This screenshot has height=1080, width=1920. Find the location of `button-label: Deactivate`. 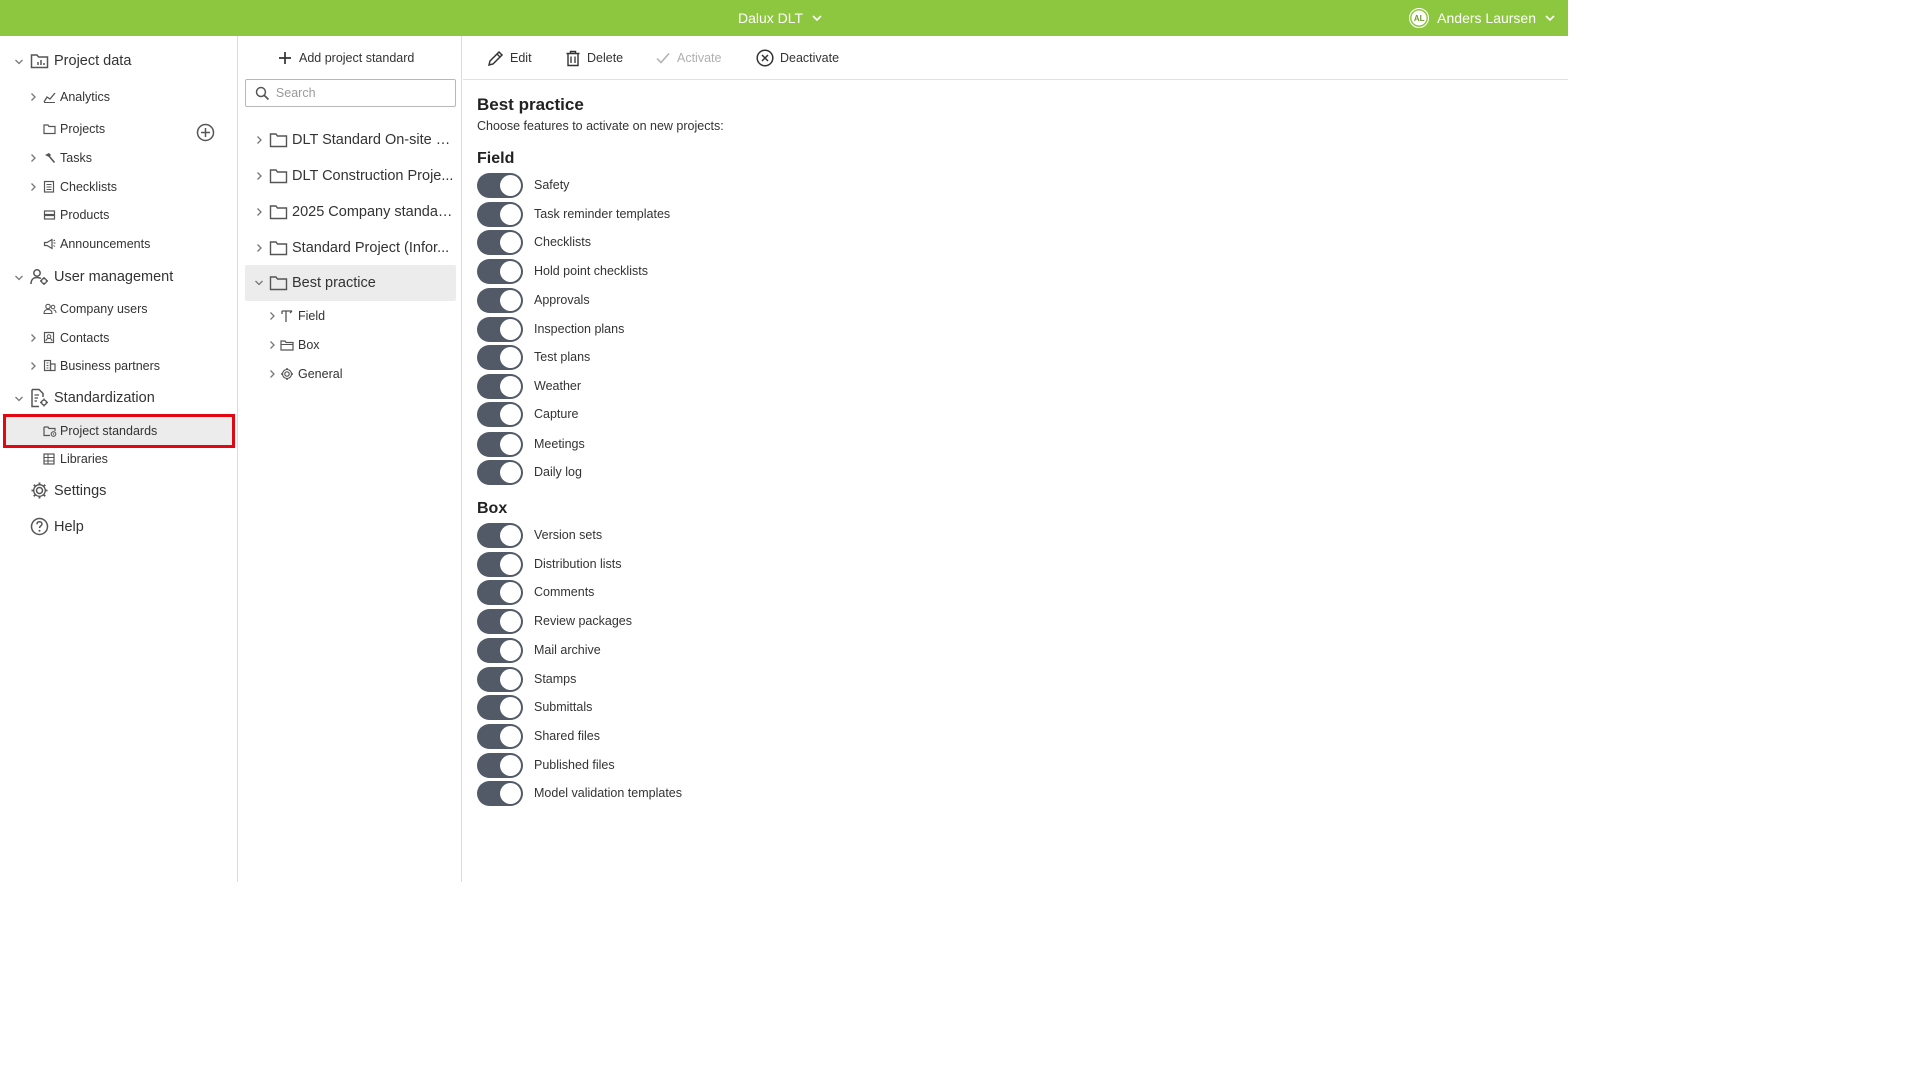

button-label: Deactivate is located at coordinates (810, 58).